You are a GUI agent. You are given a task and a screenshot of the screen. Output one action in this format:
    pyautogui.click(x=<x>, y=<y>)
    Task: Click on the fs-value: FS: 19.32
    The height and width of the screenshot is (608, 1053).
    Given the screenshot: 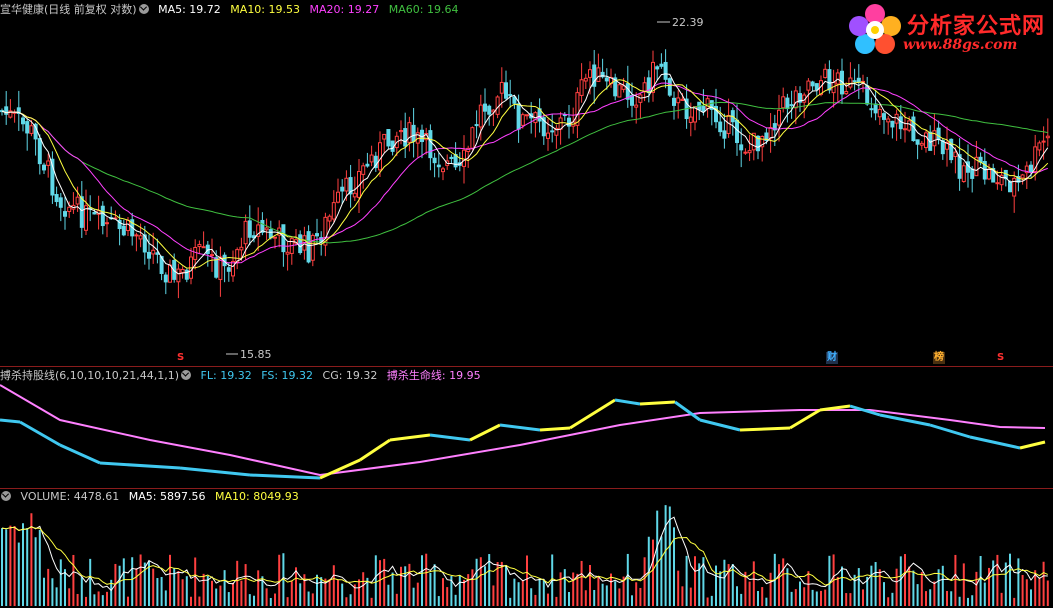 What is the action you would take?
    pyautogui.click(x=287, y=375)
    